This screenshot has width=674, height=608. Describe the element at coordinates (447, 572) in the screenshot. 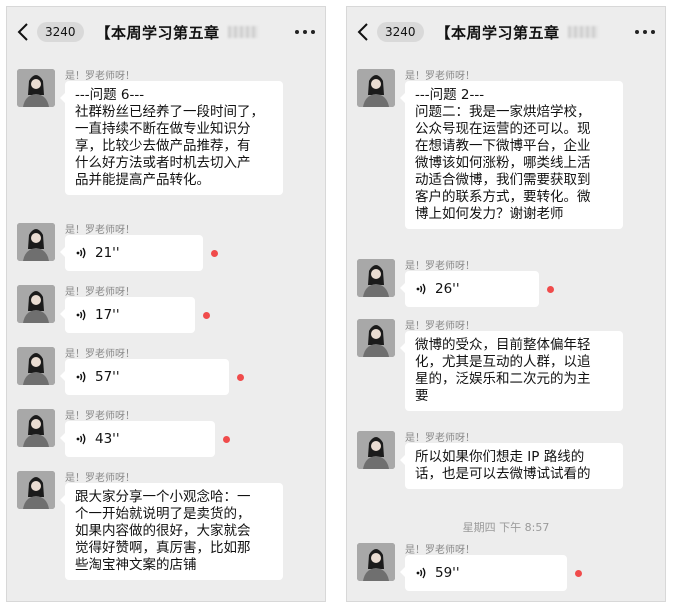

I see `voice-duration: 59''` at that location.